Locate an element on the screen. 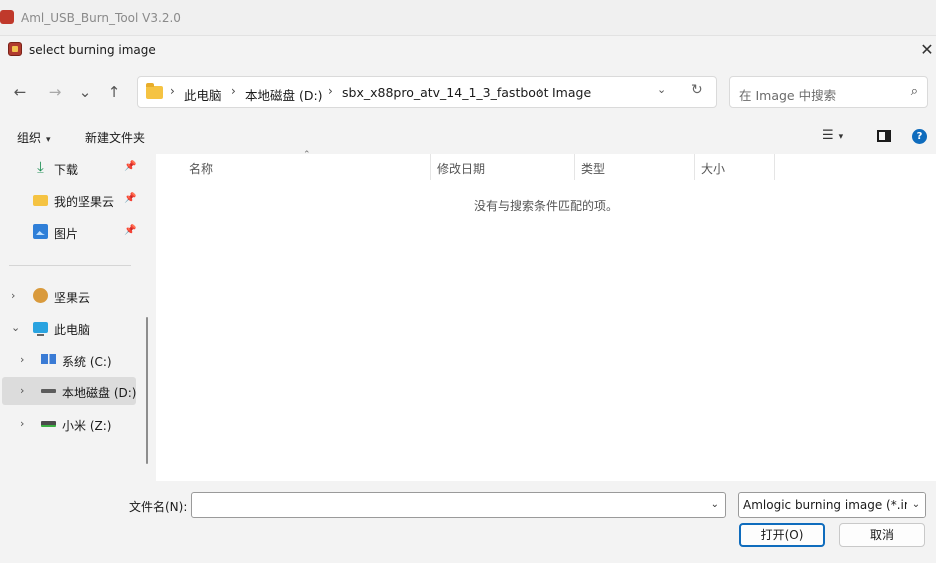 The width and height of the screenshot is (936, 563). dialog-title: select burning image is located at coordinates (92, 50).